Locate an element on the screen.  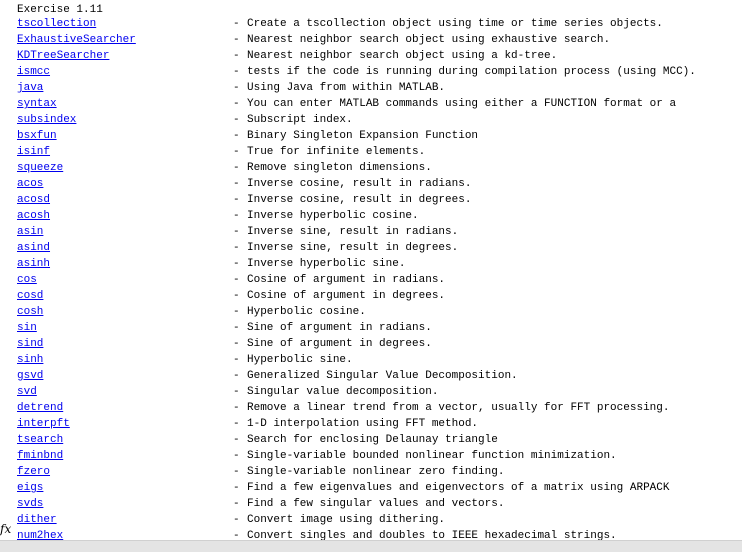
function-link: asind is located at coordinates (33, 248).